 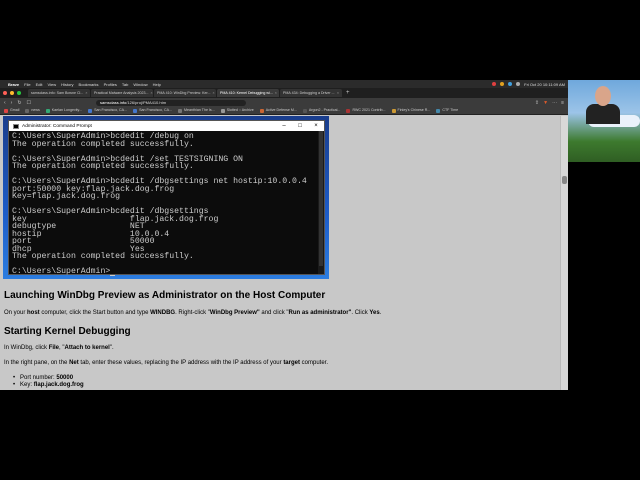 I want to click on zoom-window-icon, so click(x=19, y=93).